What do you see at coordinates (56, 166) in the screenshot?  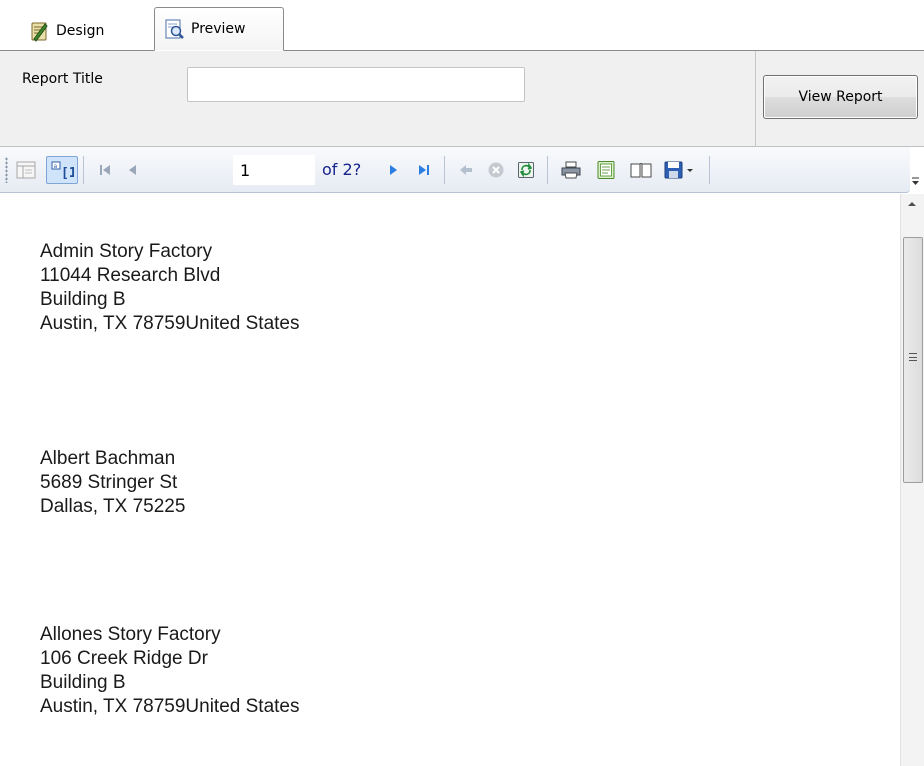 I see `svg-text: a` at bounding box center [56, 166].